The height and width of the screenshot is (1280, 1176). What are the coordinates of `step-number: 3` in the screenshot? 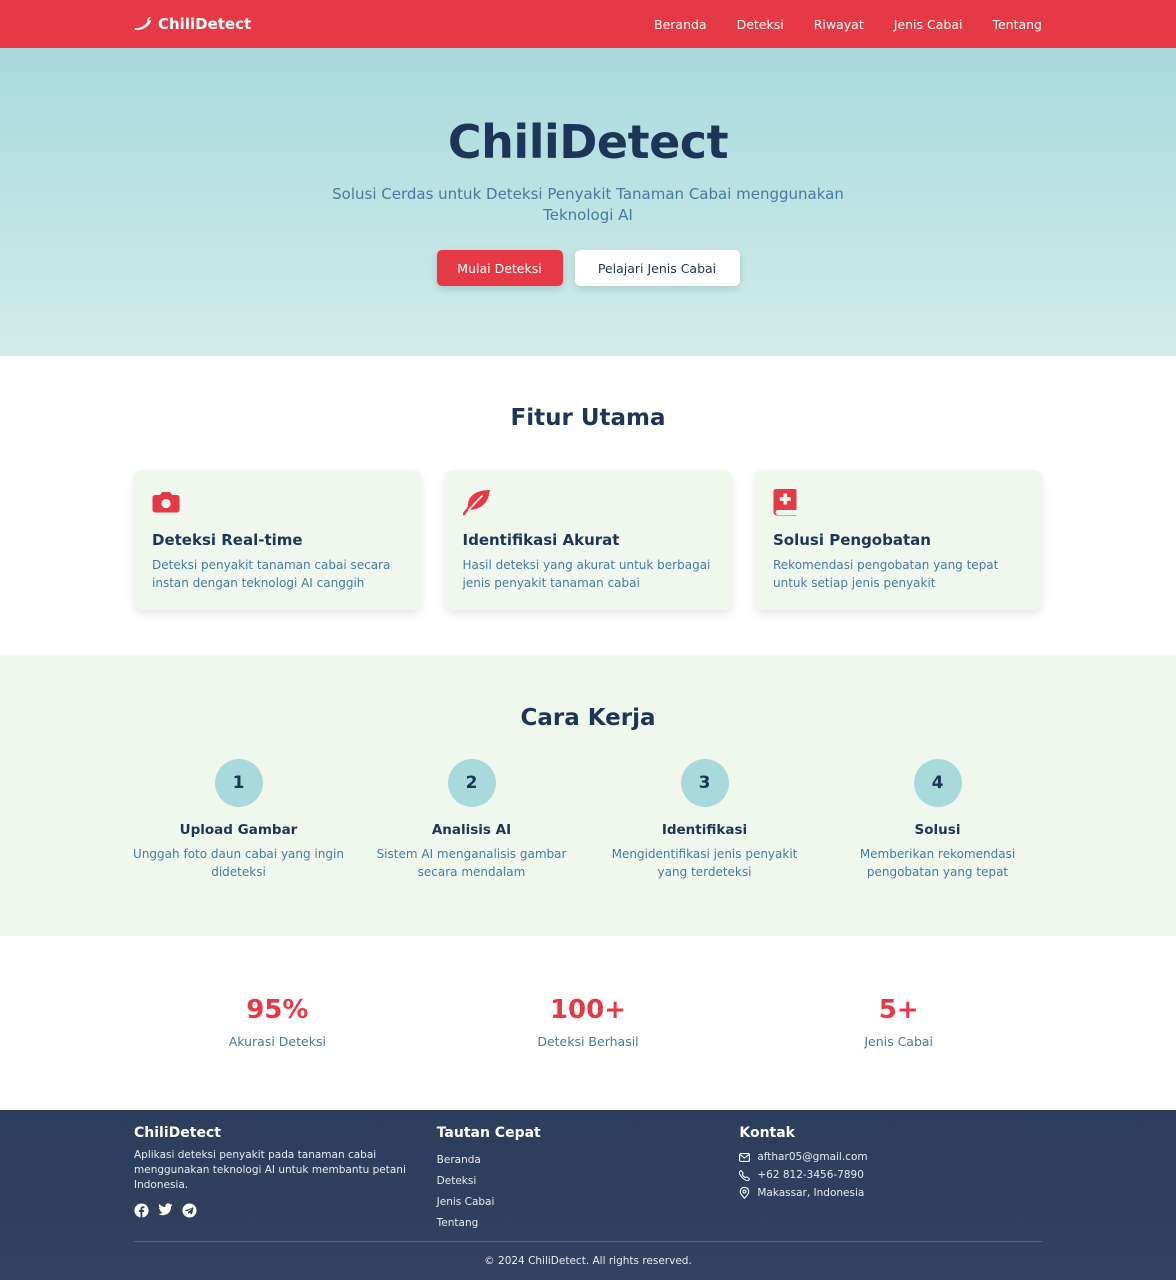 It's located at (704, 783).